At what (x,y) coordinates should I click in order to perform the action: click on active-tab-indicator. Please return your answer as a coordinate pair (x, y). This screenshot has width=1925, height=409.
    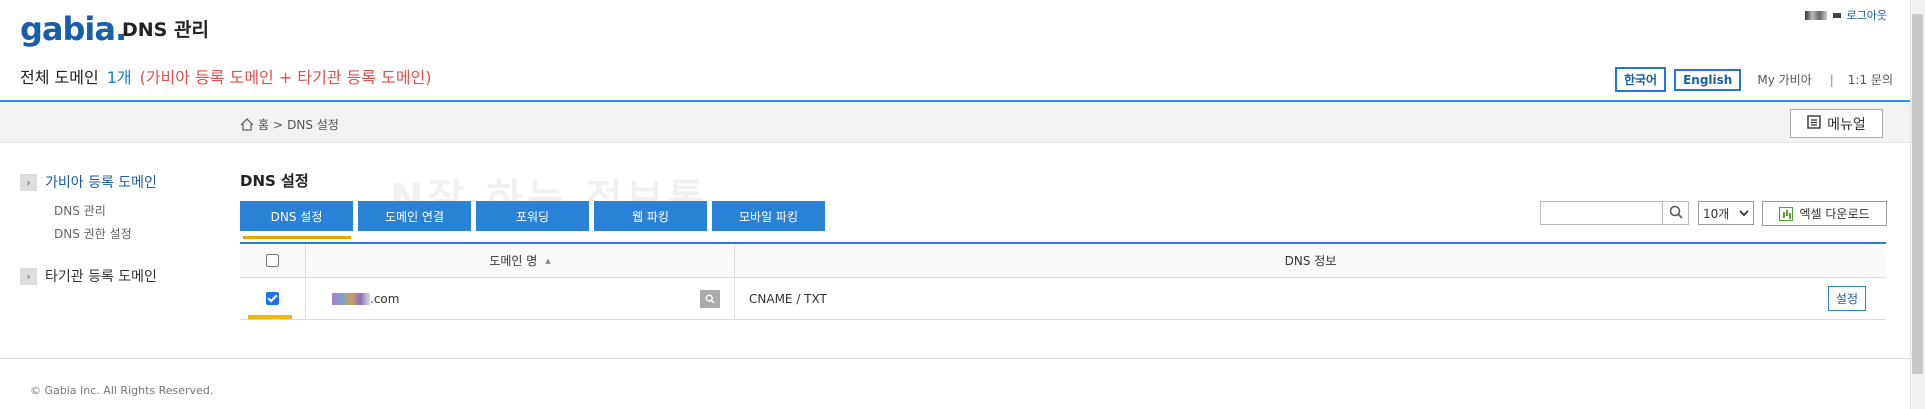
    Looking at the image, I should click on (297, 237).